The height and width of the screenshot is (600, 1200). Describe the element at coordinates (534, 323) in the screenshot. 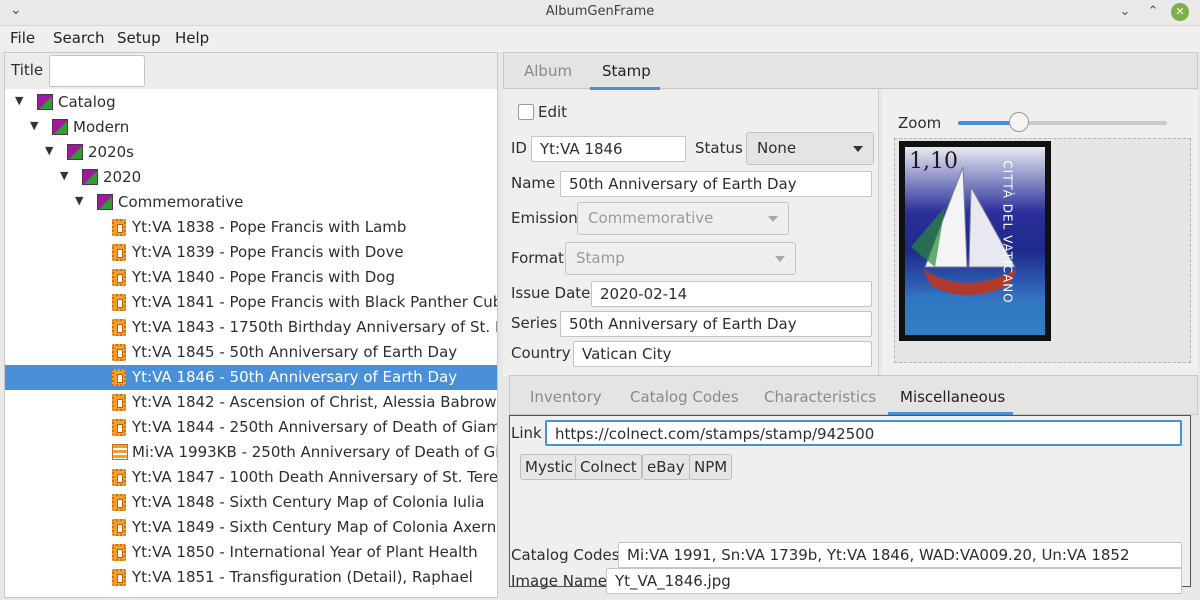

I see `series-label: Series` at that location.